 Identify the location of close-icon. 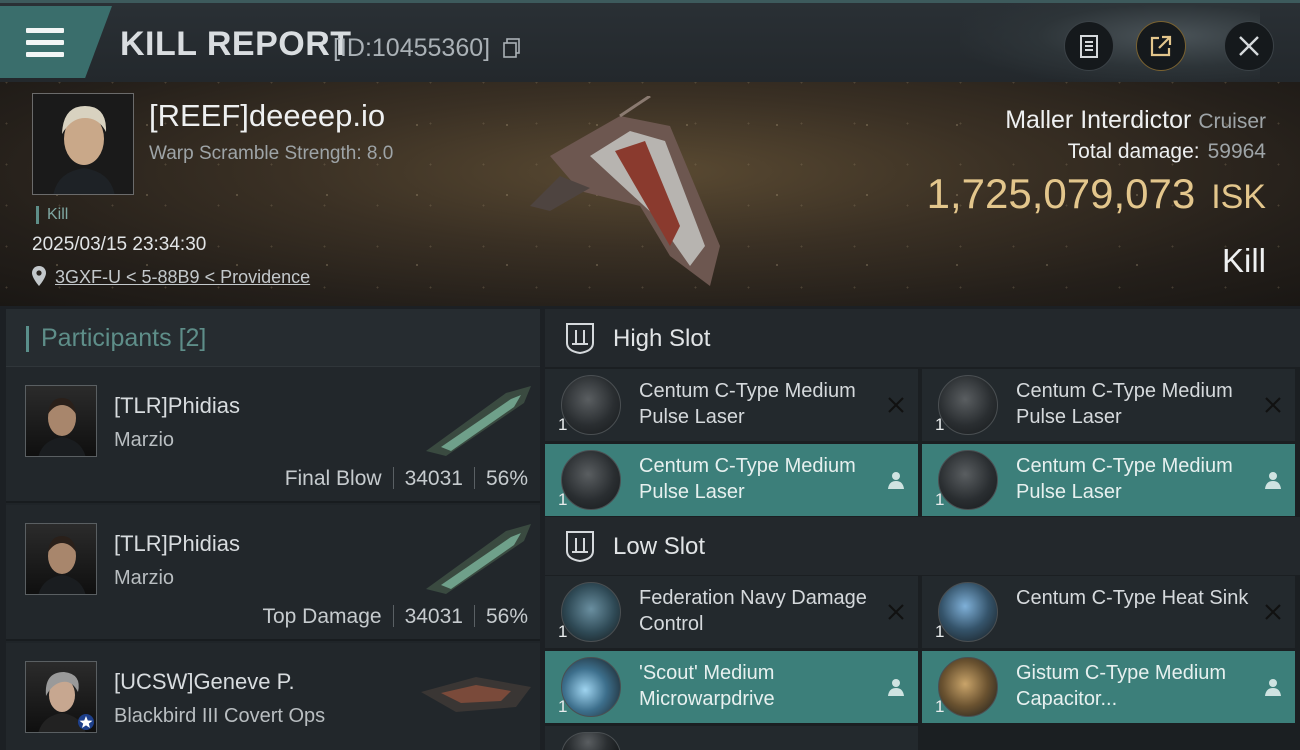
(1249, 46).